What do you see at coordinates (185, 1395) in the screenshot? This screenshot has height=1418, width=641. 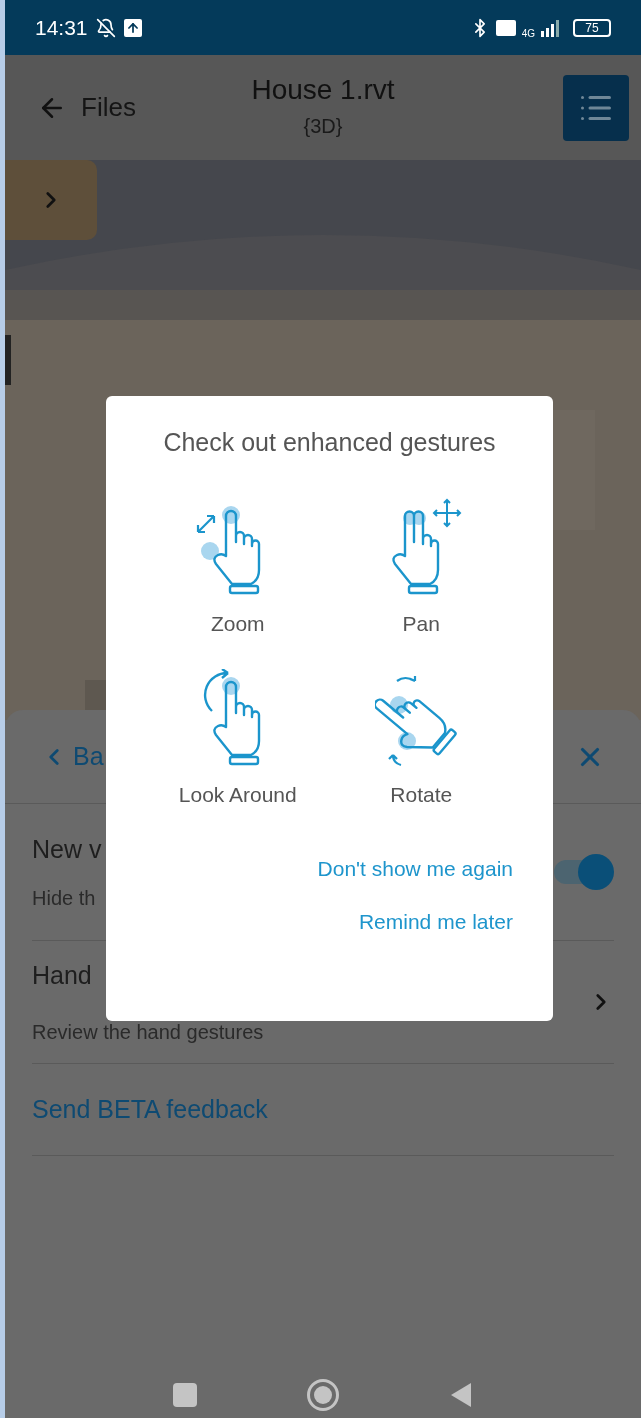 I see `recents-icon` at bounding box center [185, 1395].